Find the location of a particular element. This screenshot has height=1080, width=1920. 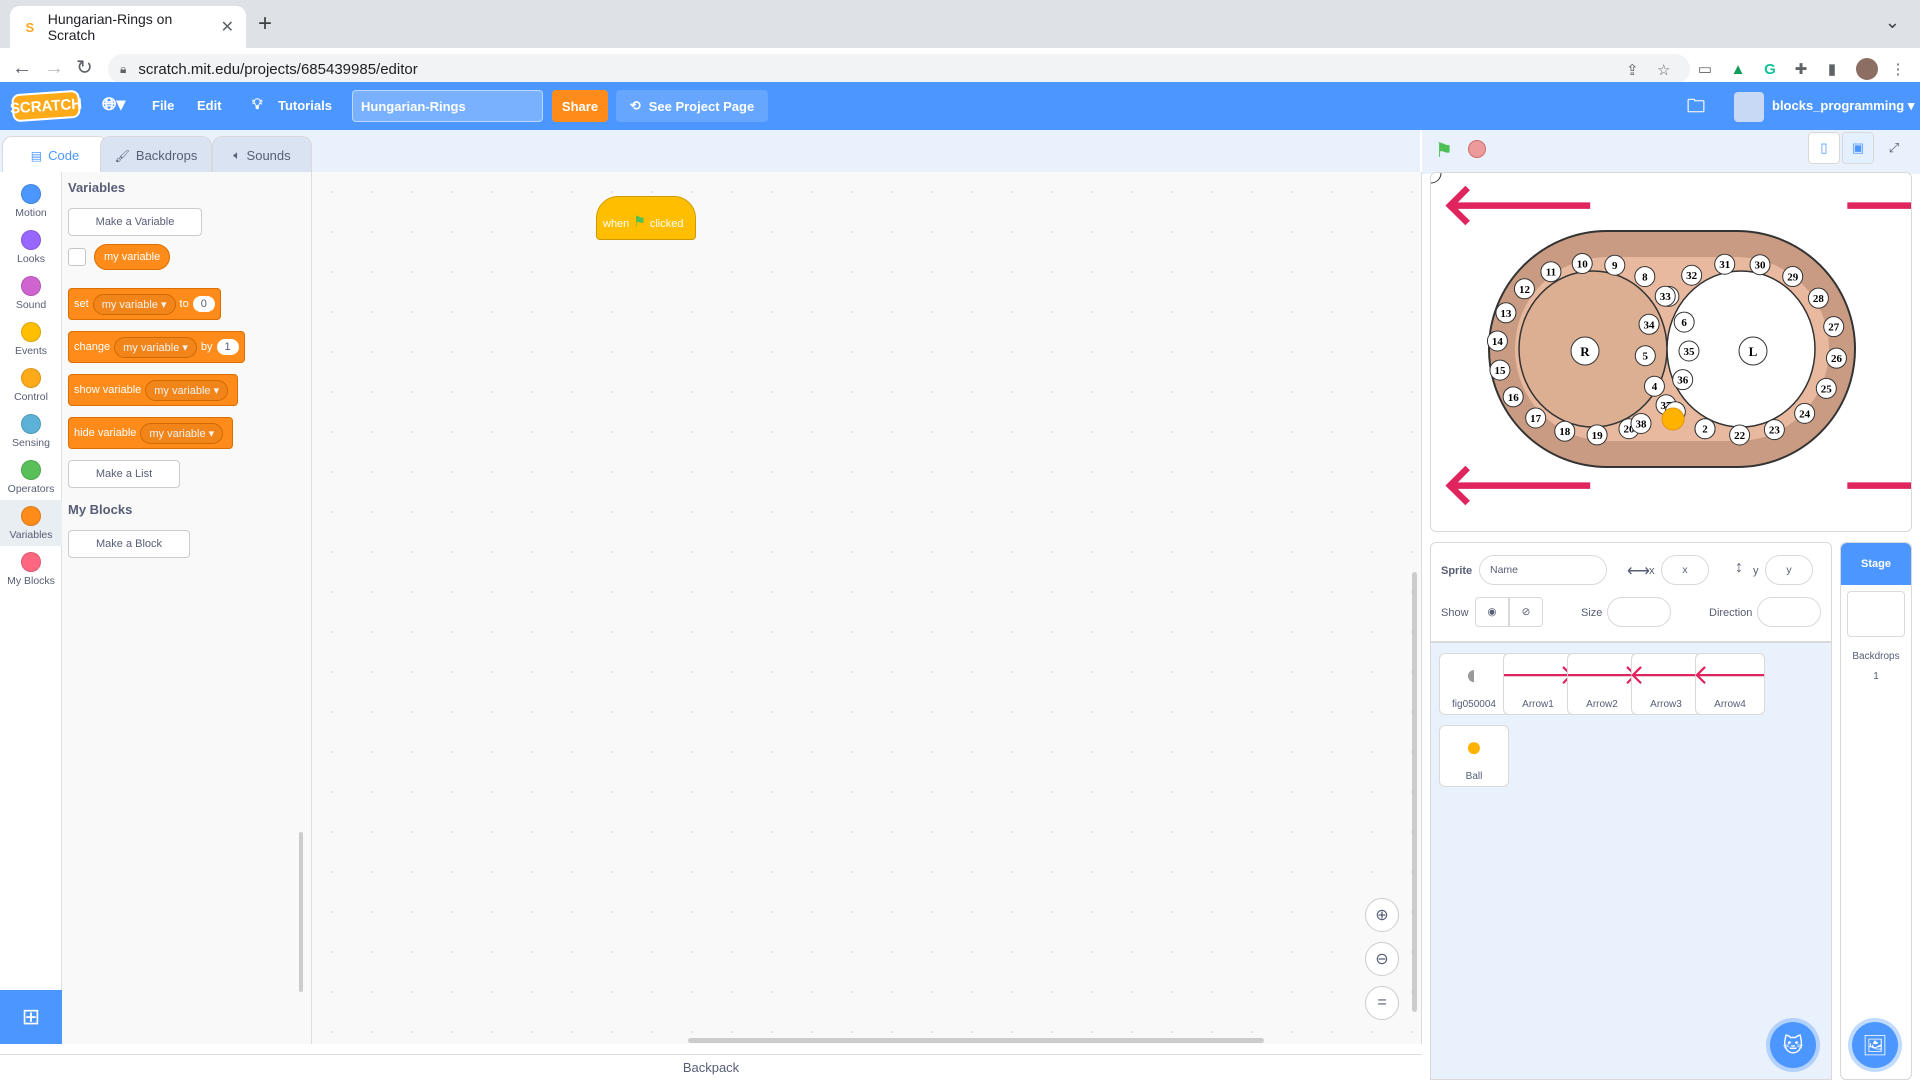

category-sound: Sound is located at coordinates (31, 293).